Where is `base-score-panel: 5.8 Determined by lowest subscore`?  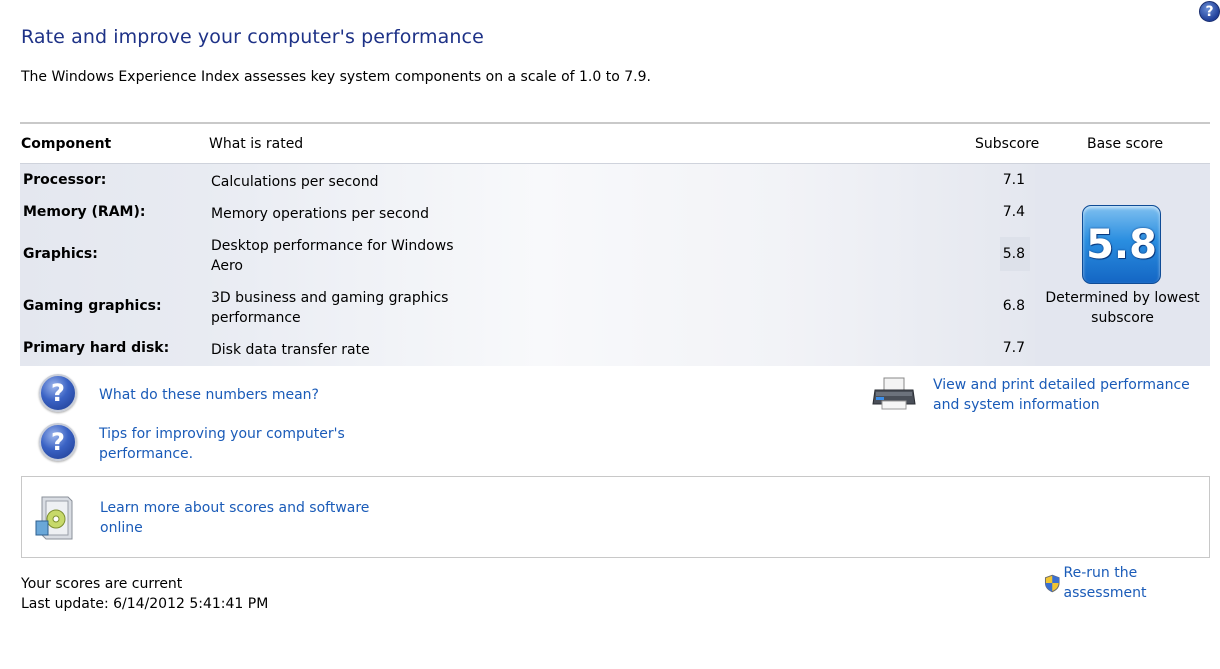 base-score-panel: 5.8 Determined by lowest subscore is located at coordinates (1122, 265).